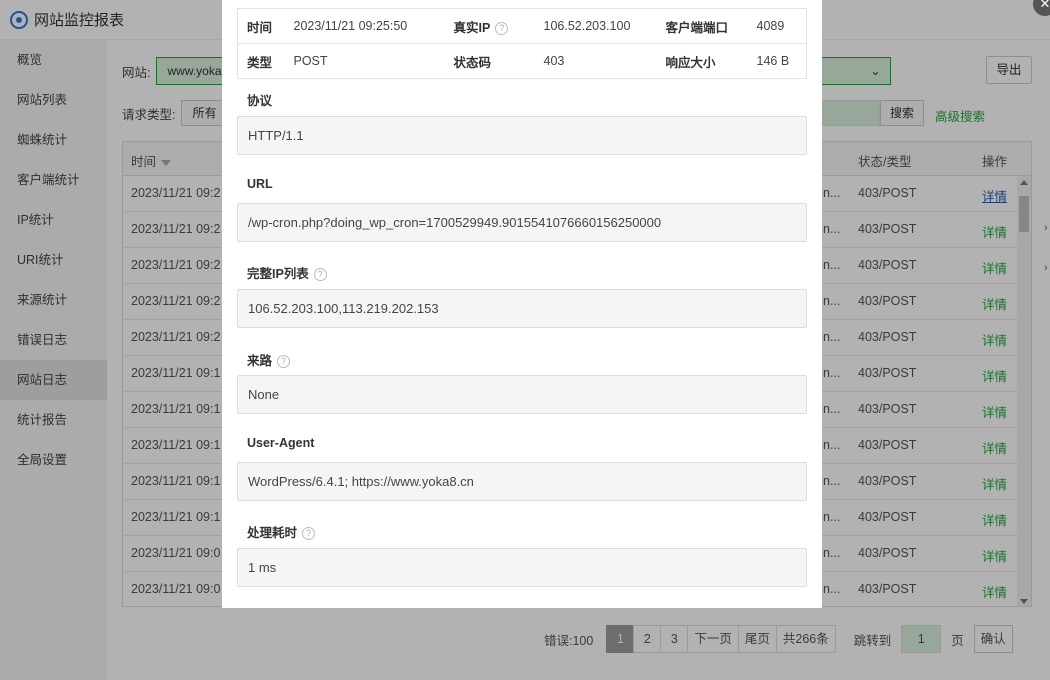 The height and width of the screenshot is (680, 1050). I want to click on real-ip-label-text: 真实IP, so click(472, 27).